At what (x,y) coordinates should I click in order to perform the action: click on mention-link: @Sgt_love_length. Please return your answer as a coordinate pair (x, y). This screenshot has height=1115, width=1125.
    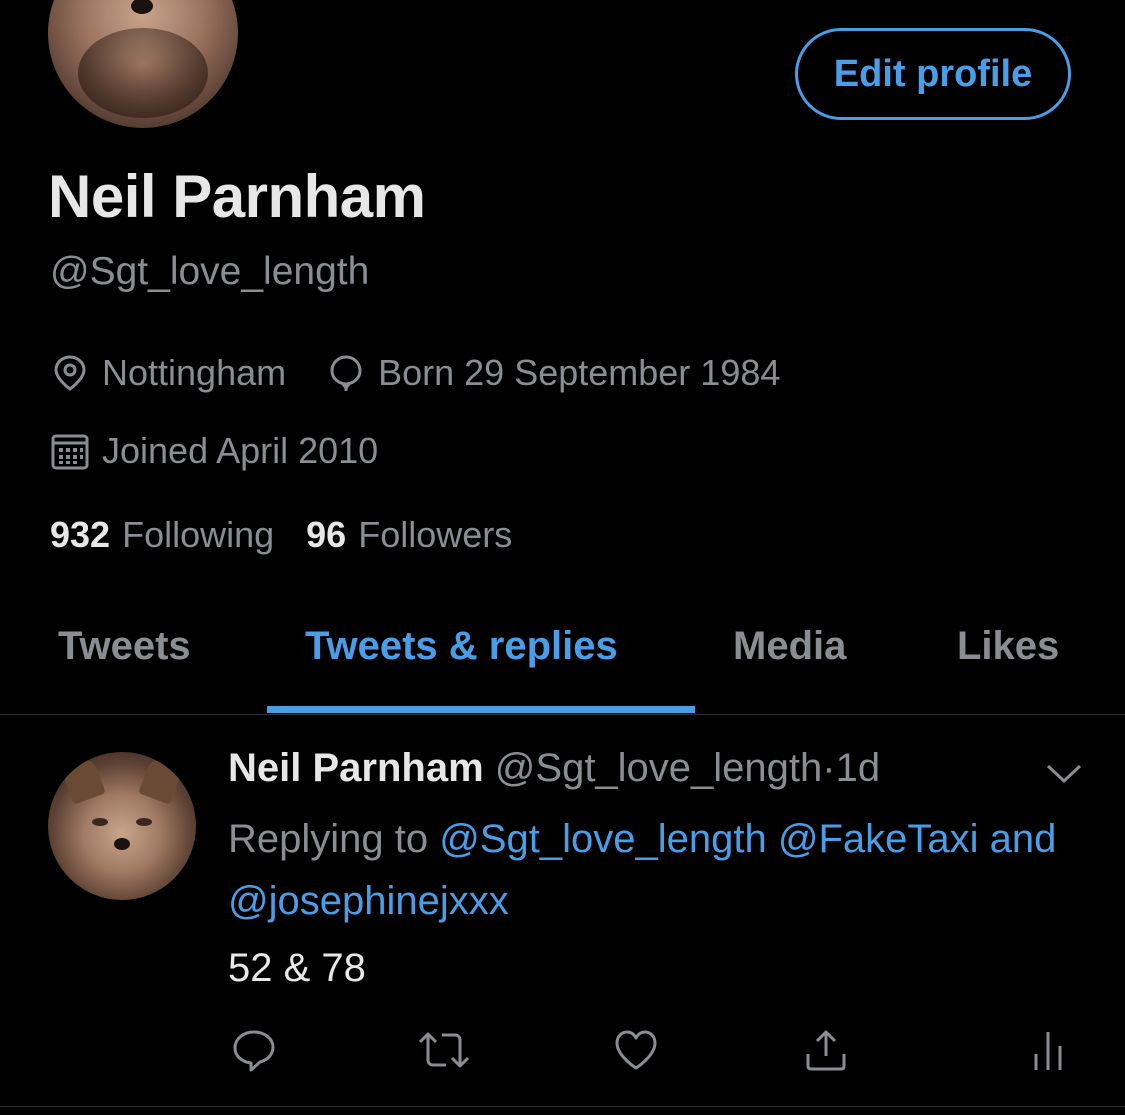
    Looking at the image, I should click on (603, 839).